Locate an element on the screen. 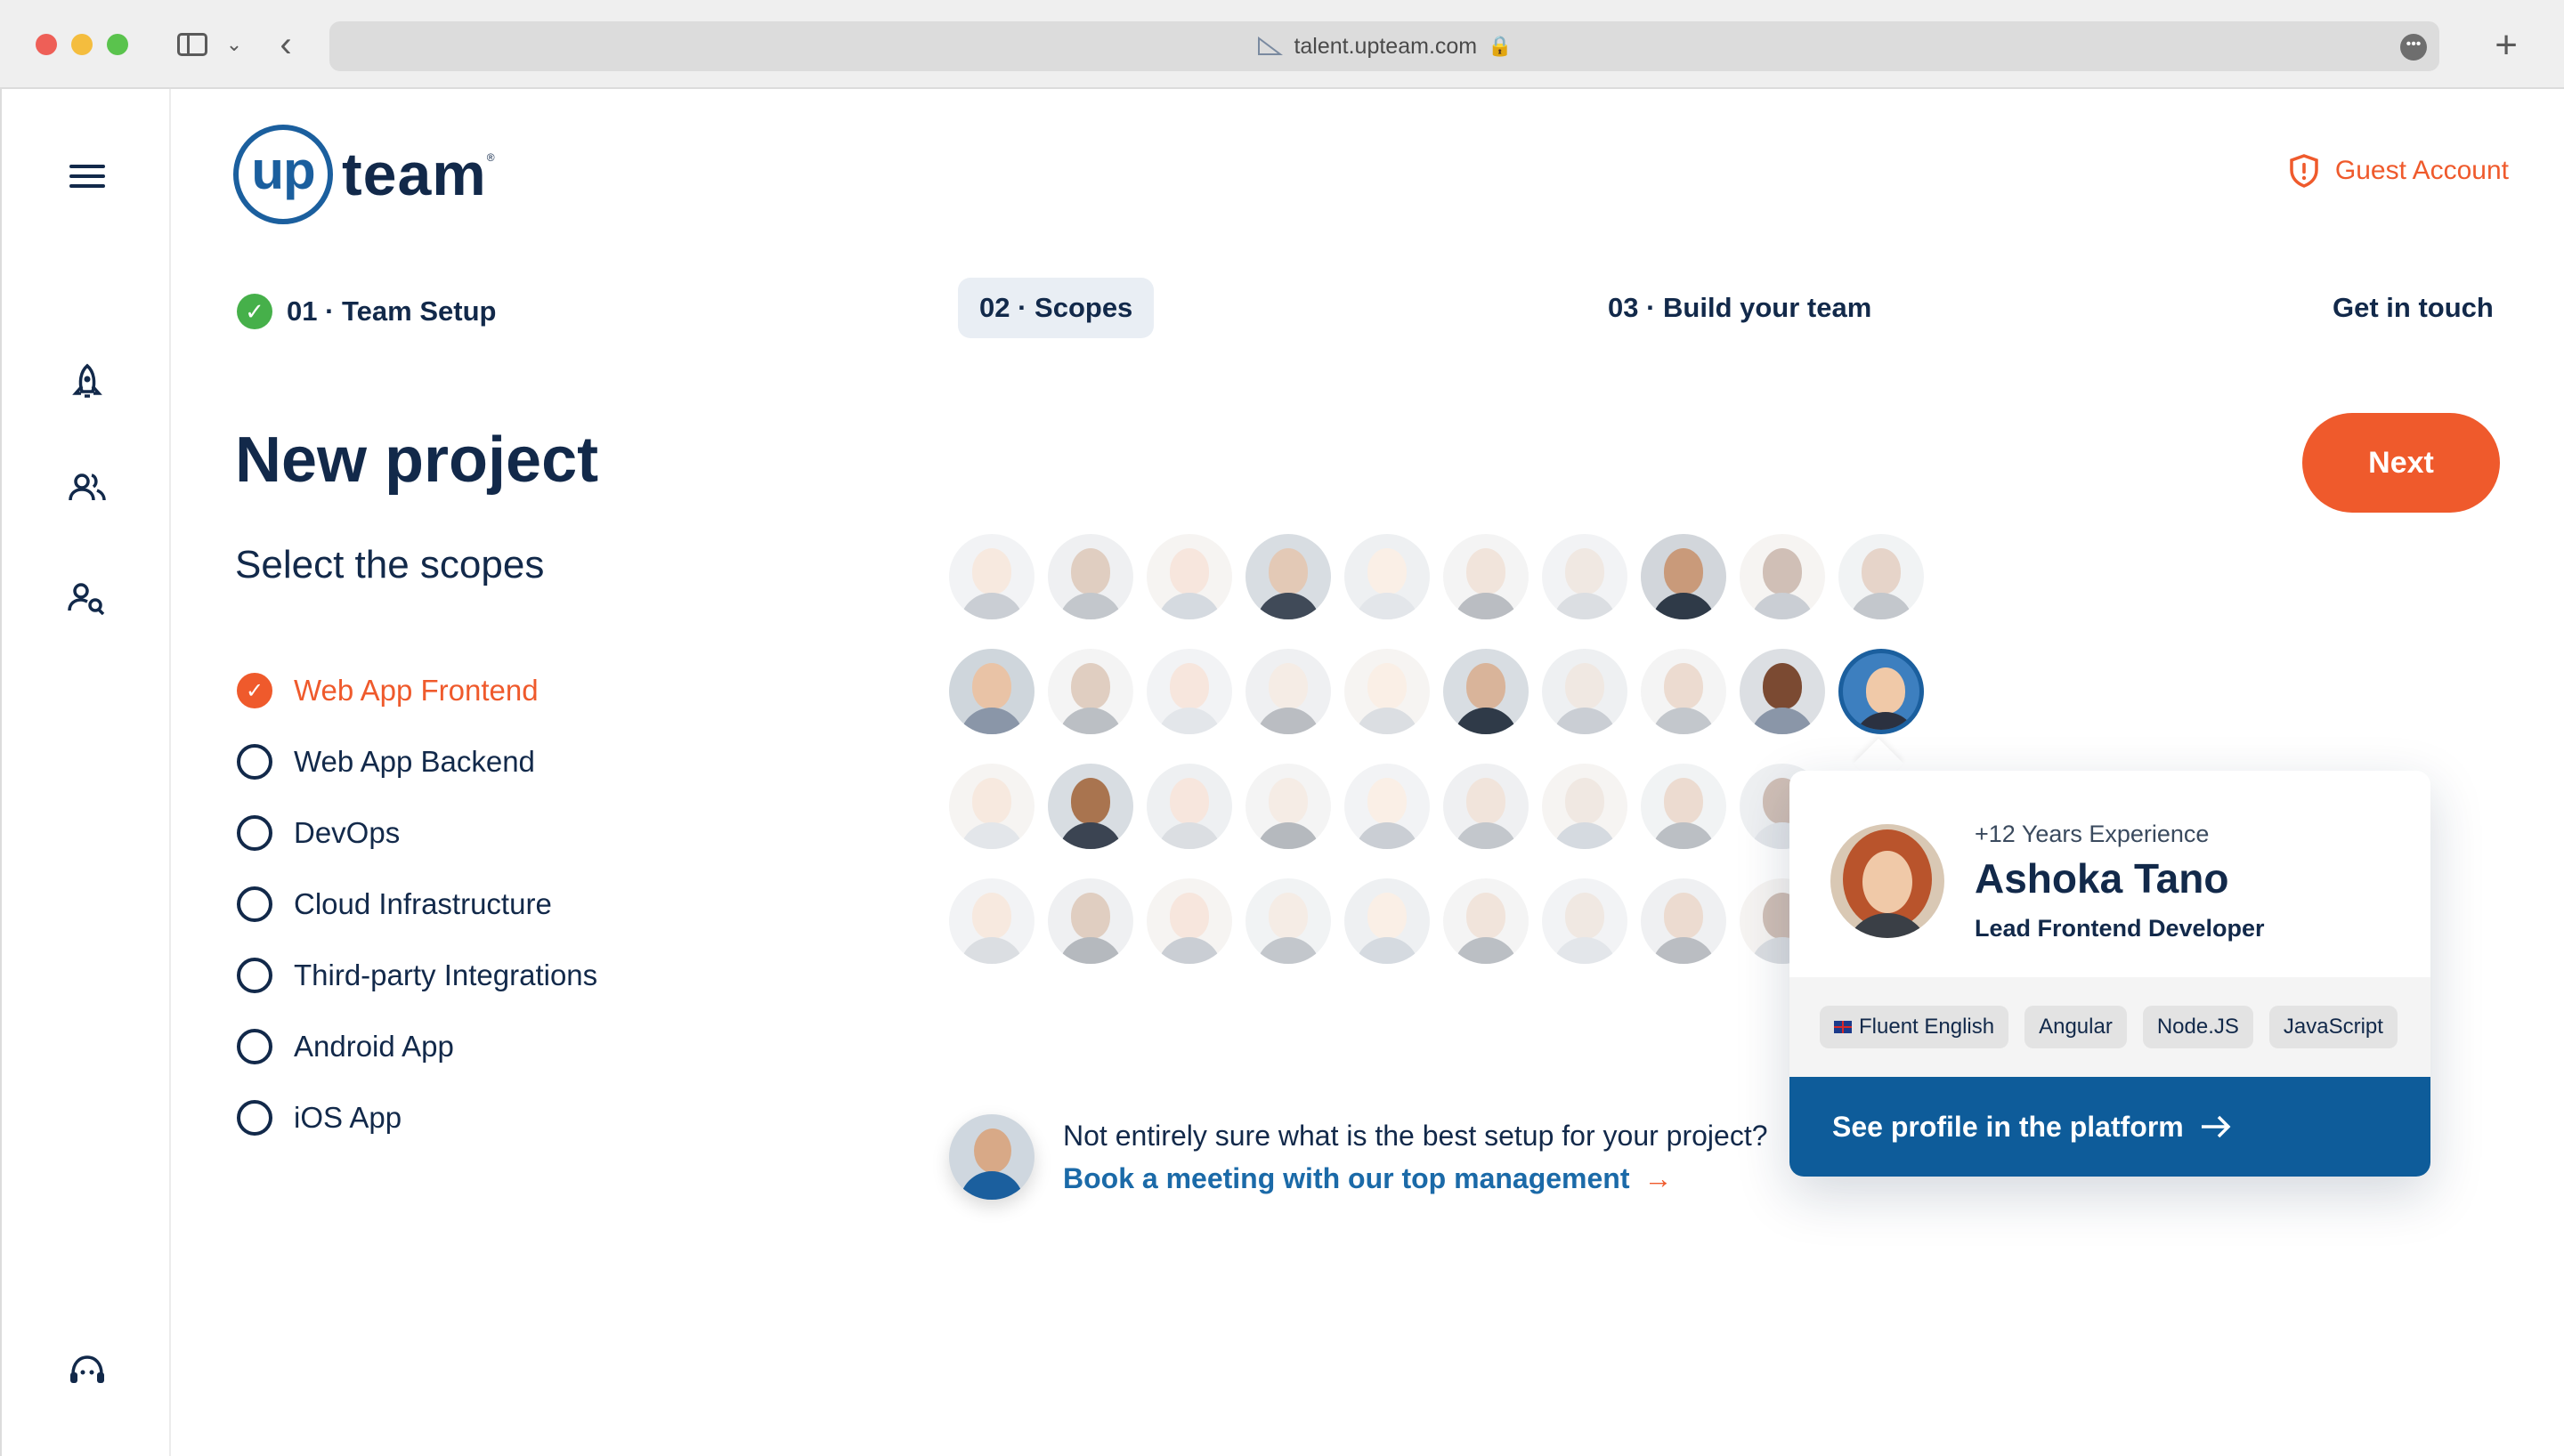 This screenshot has width=2564, height=1456. skill-tag: Angular is located at coordinates (2075, 1027).